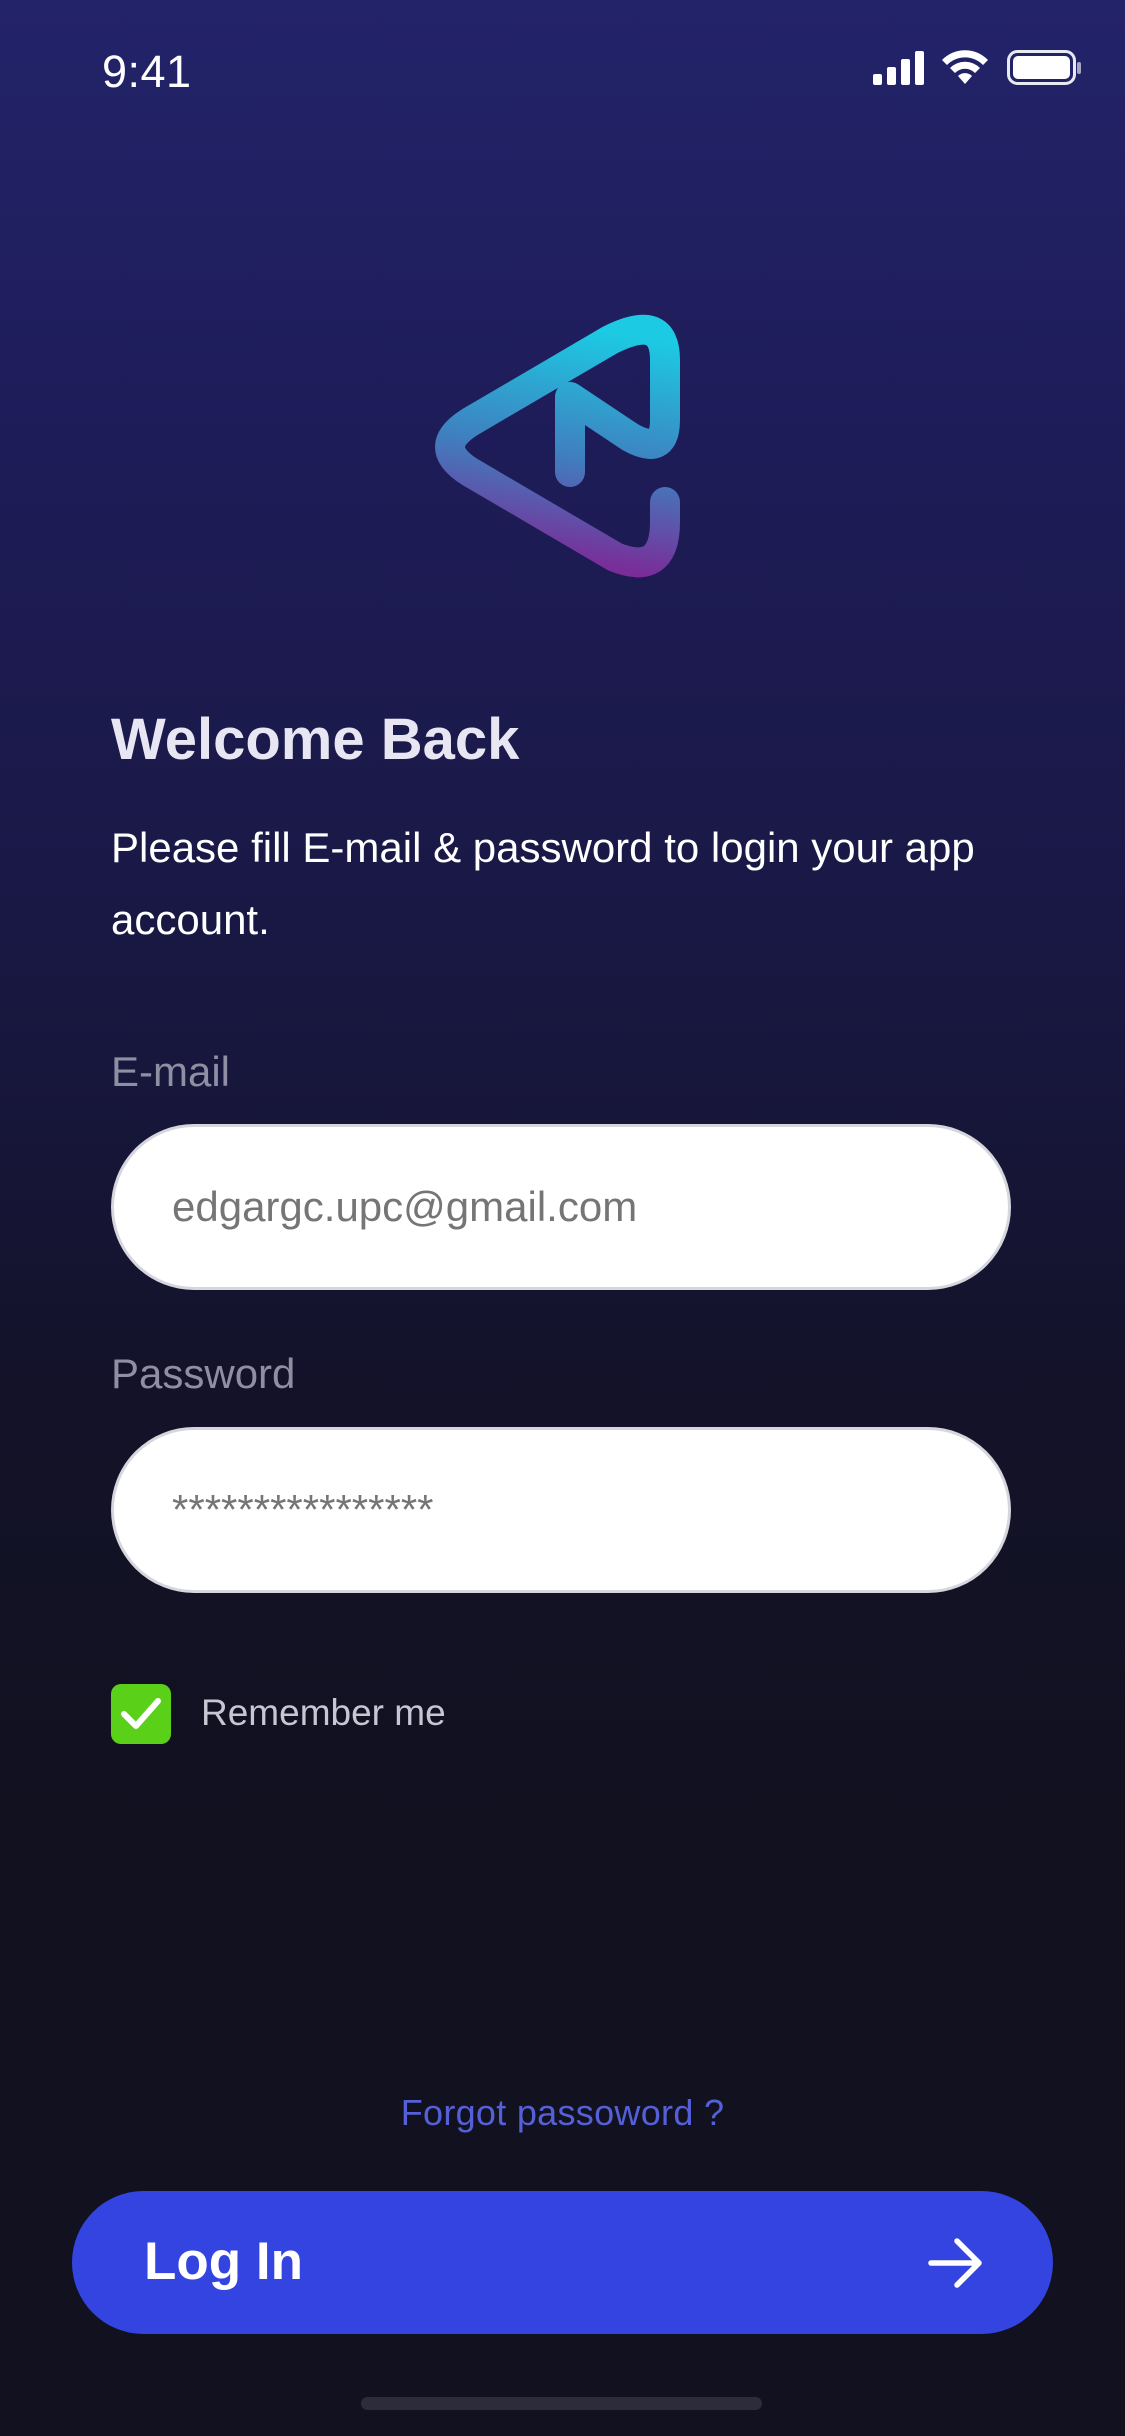 Image resolution: width=1125 pixels, height=2436 pixels. Describe the element at coordinates (898, 68) in the screenshot. I see `cellular-signal-icon` at that location.